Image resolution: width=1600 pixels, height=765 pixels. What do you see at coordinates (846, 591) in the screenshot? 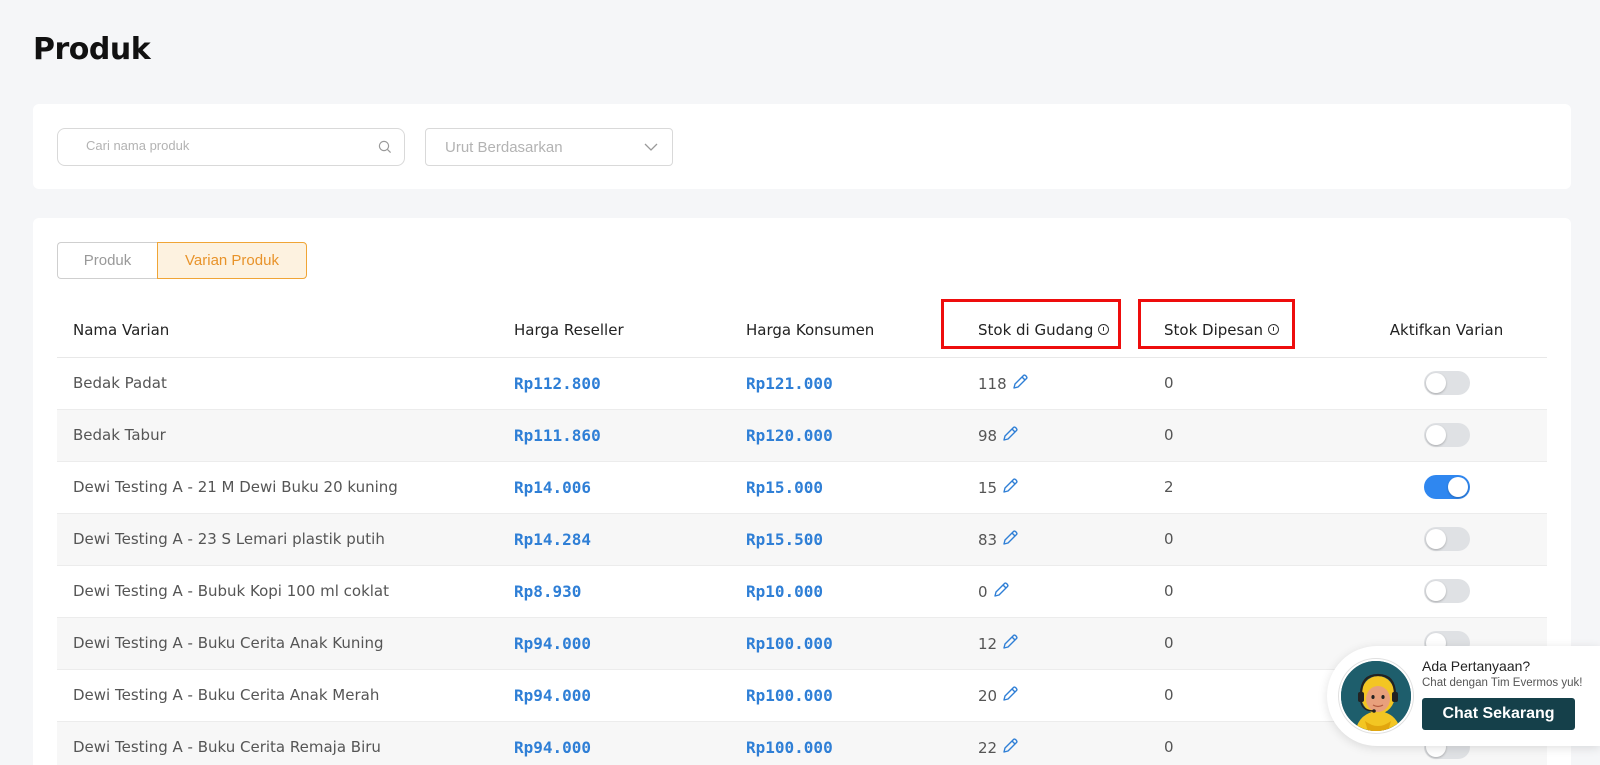
I see `consumer-price: Rp10.000` at bounding box center [846, 591].